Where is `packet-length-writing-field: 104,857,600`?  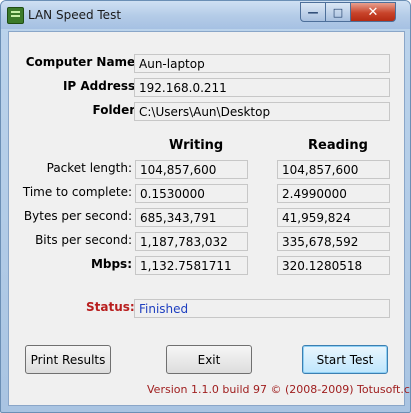 packet-length-writing-field: 104,857,600 is located at coordinates (191, 169).